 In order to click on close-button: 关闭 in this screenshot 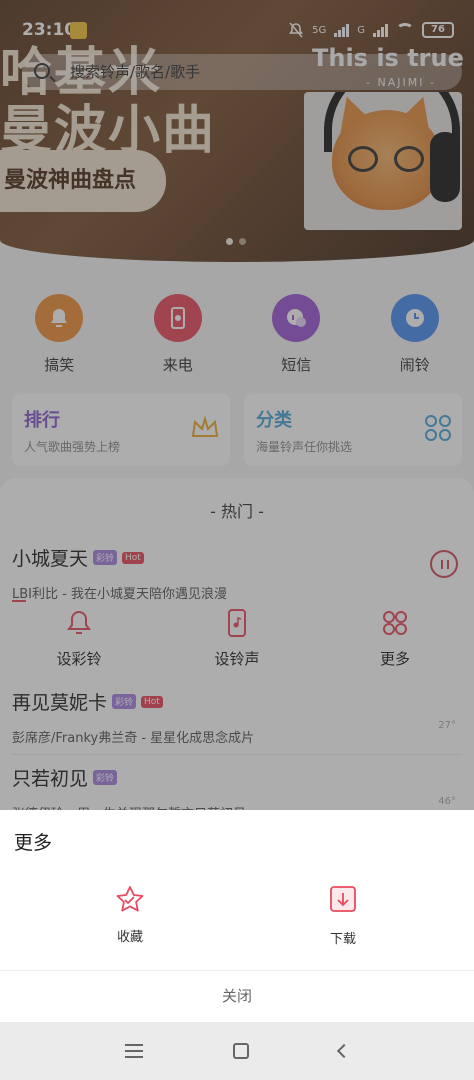, I will do `click(237, 996)`.